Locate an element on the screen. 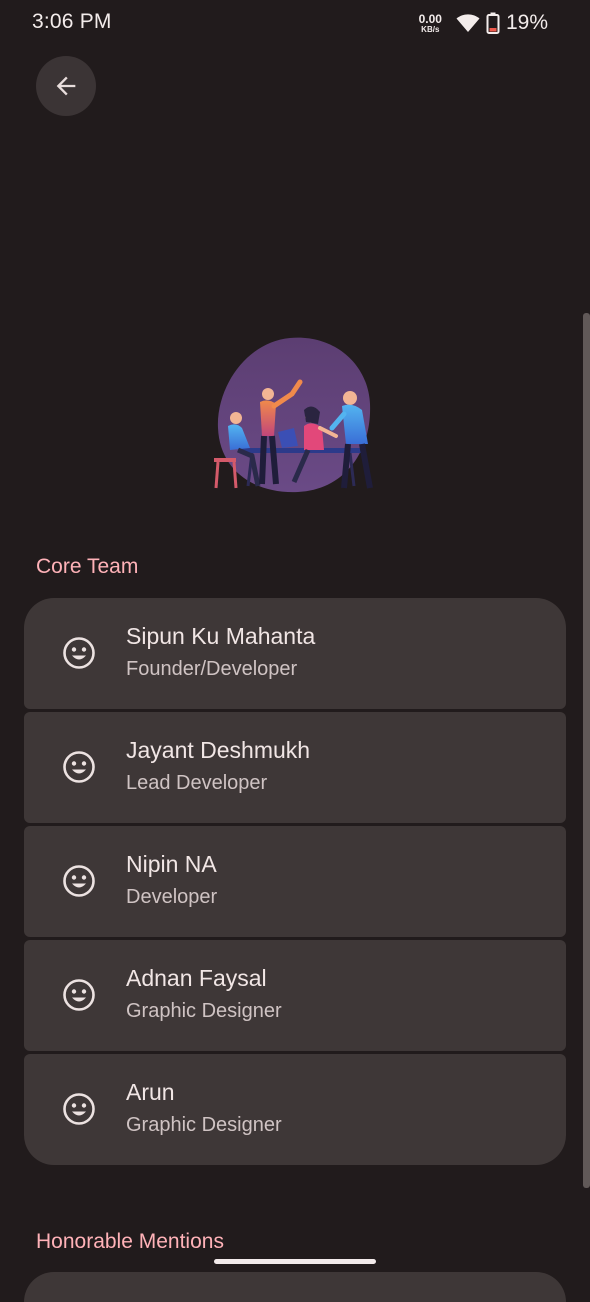 This screenshot has height=1302, width=590. team-member-item: Nipin NA Developer is located at coordinates (295, 881).